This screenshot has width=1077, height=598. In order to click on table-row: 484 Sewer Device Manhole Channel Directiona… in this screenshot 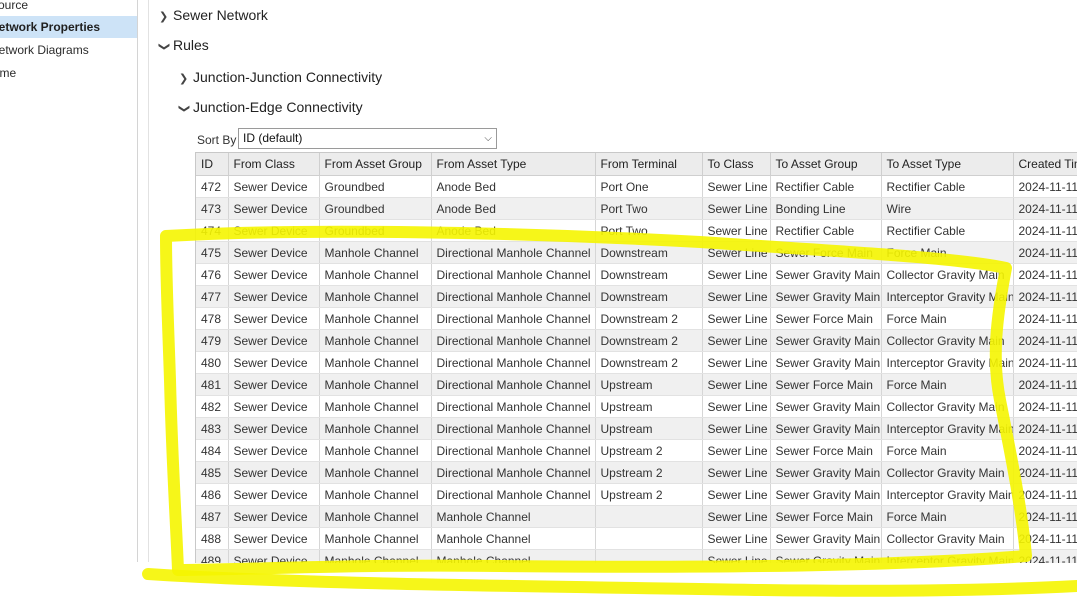, I will do `click(636, 450)`.